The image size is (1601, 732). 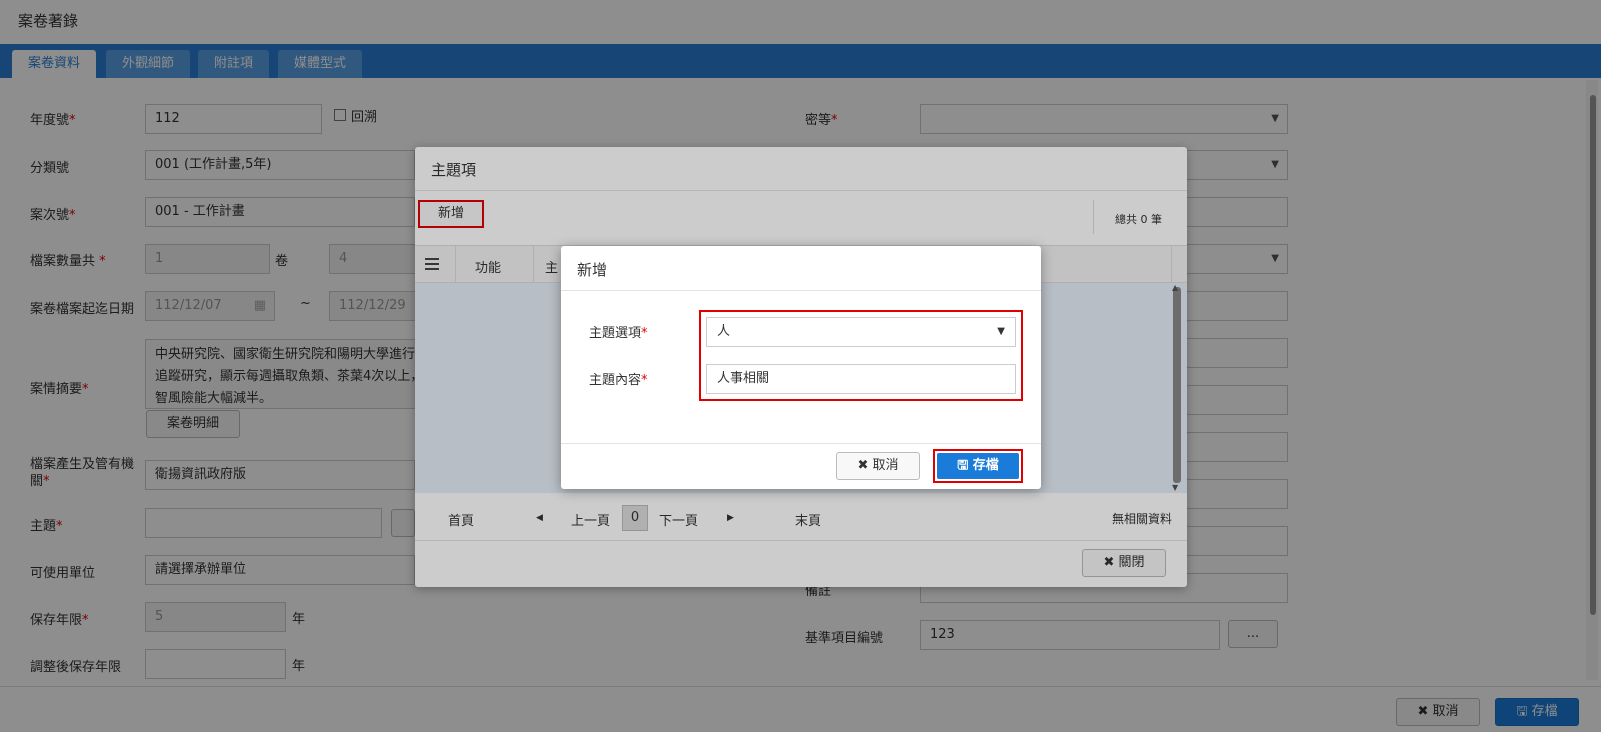 What do you see at coordinates (861, 379) in the screenshot?
I see `theme-content-input: 人事相關` at bounding box center [861, 379].